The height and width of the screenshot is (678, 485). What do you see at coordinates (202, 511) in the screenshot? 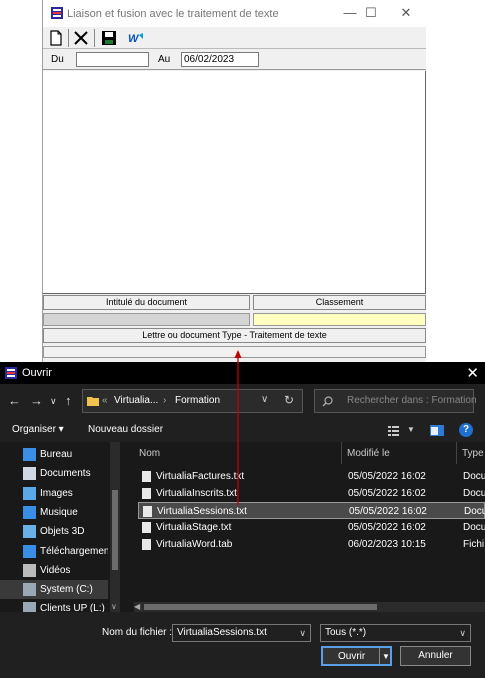
I see `file-name: VirtualiaSessions.txt` at bounding box center [202, 511].